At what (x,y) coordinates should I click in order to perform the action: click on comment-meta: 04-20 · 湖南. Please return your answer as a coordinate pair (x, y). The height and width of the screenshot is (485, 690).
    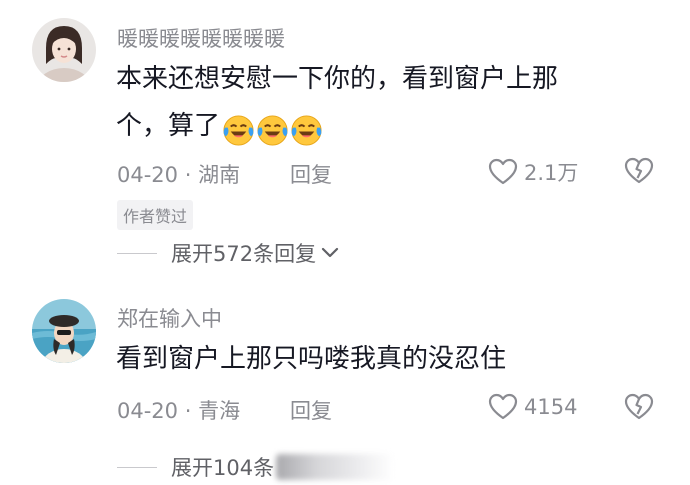
    Looking at the image, I should click on (178, 174).